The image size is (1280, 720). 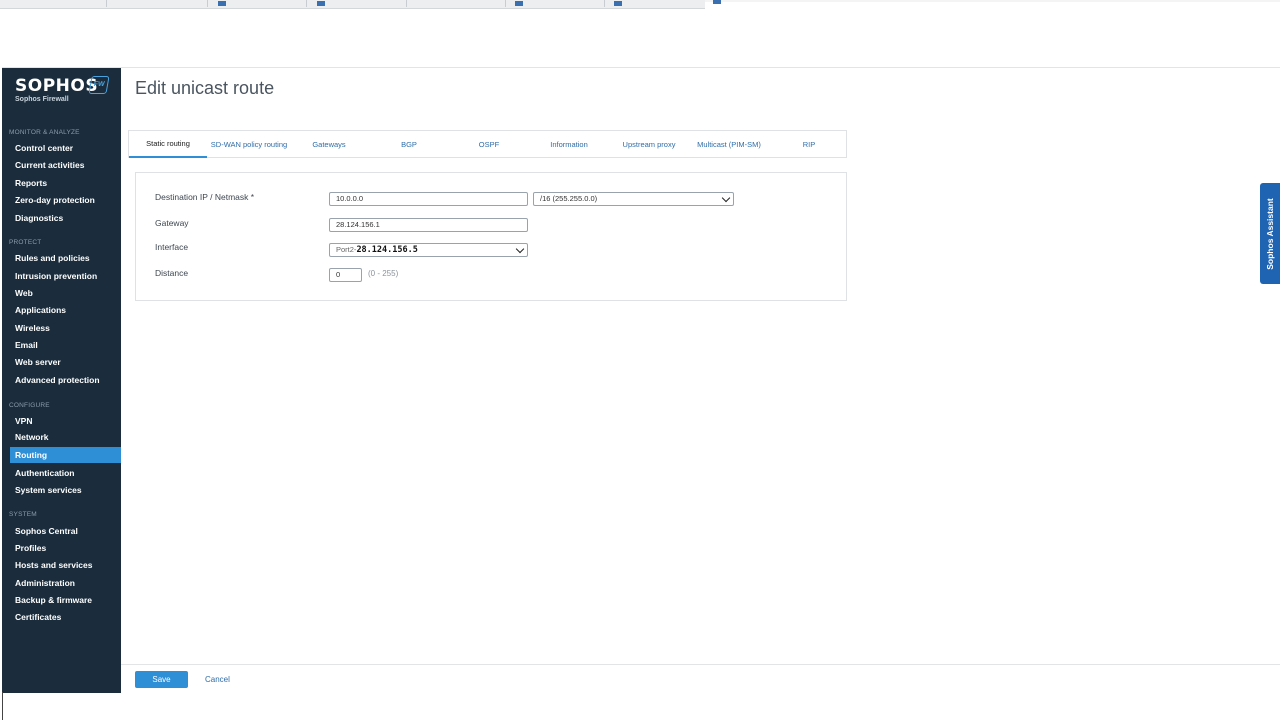 I want to click on sidebar-item-administration: Administration, so click(x=65, y=583).